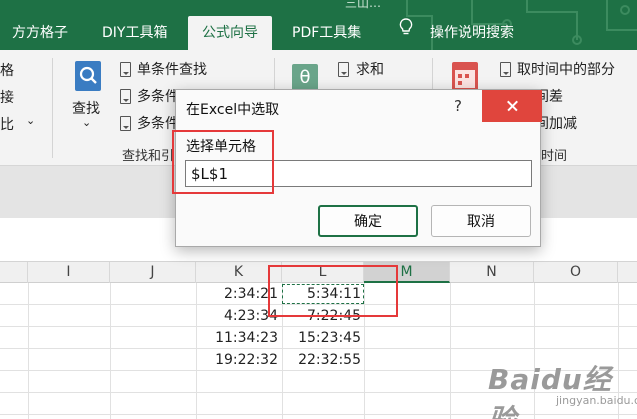  I want to click on dialog-title: 在Excel中选取, so click(233, 110).